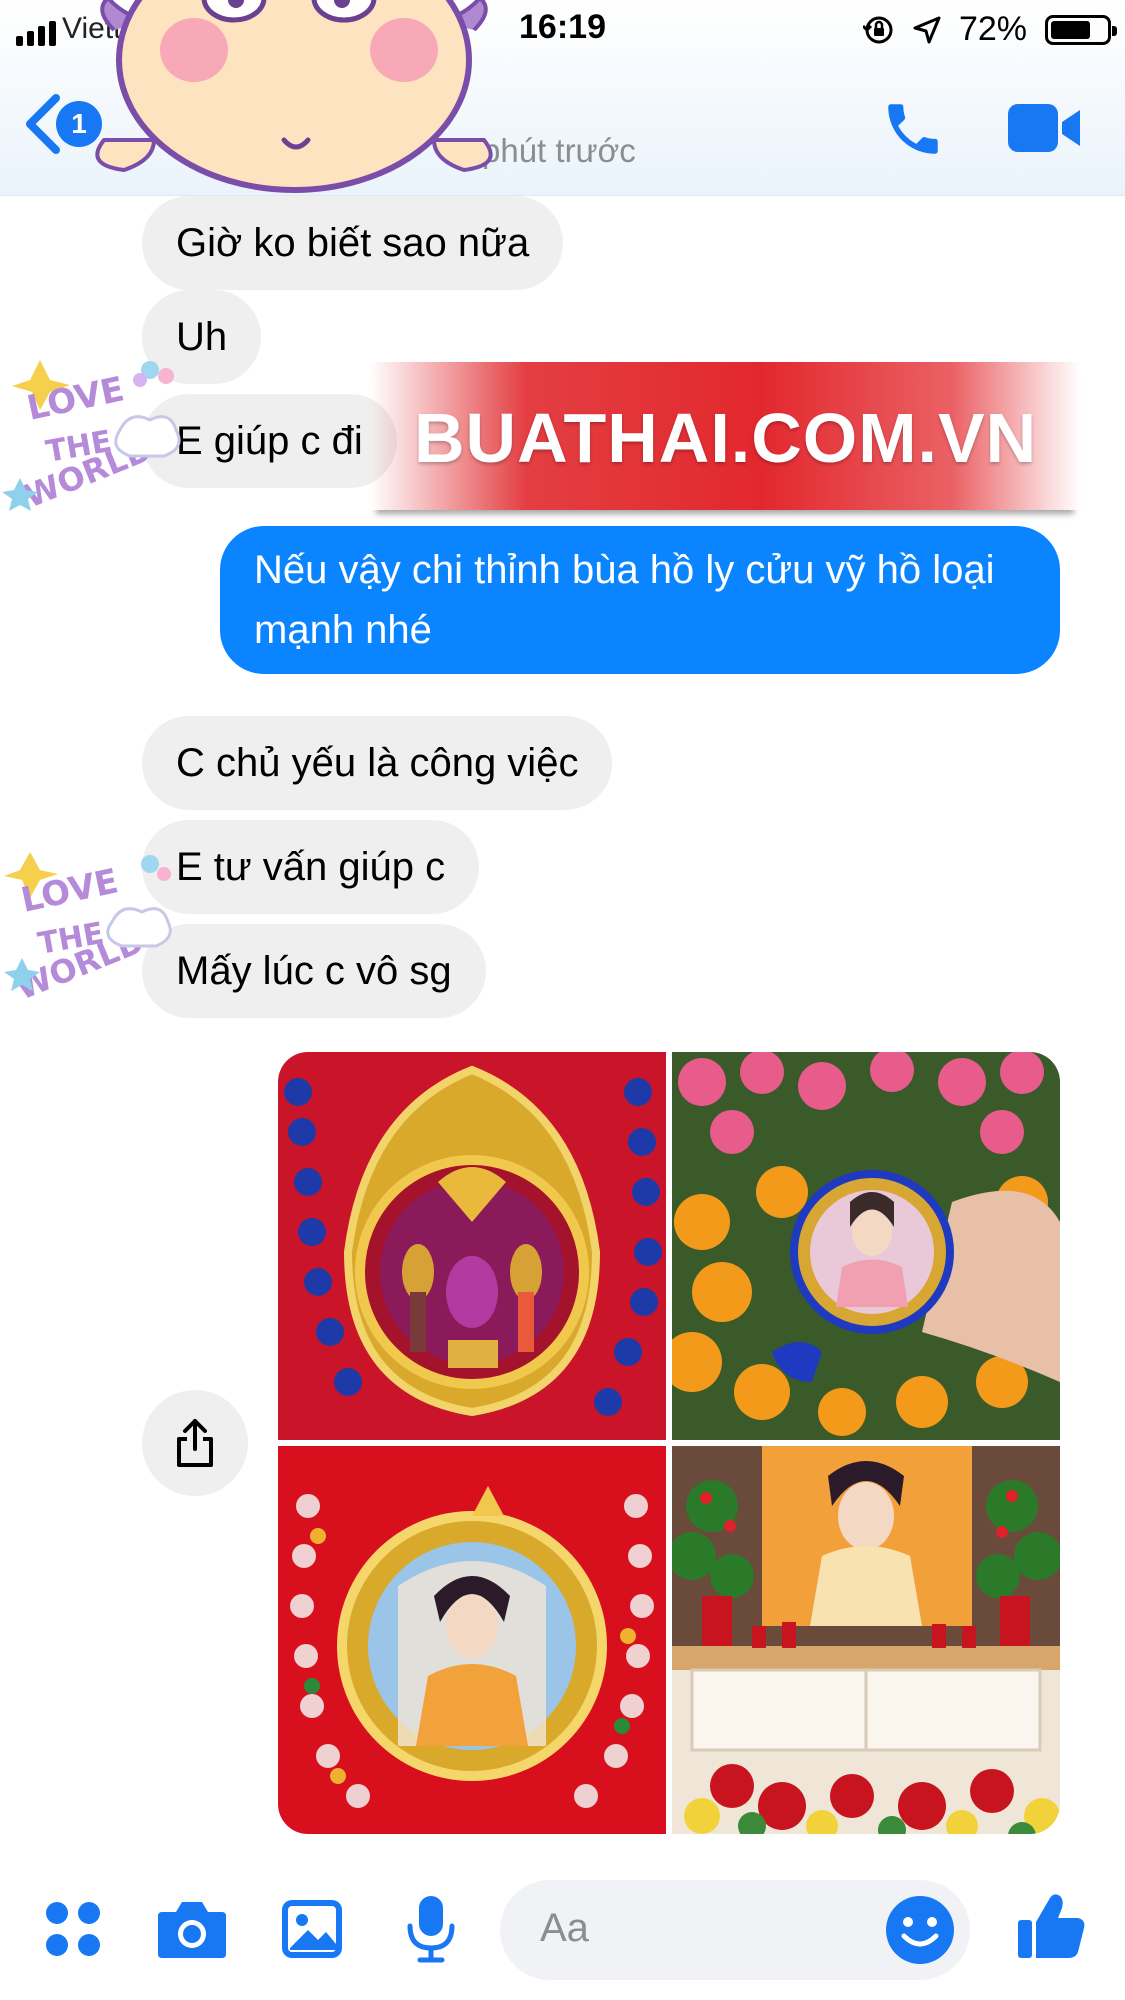 Image resolution: width=1125 pixels, height=2000 pixels. Describe the element at coordinates (866, 1640) in the screenshot. I see `photo-altar` at that location.